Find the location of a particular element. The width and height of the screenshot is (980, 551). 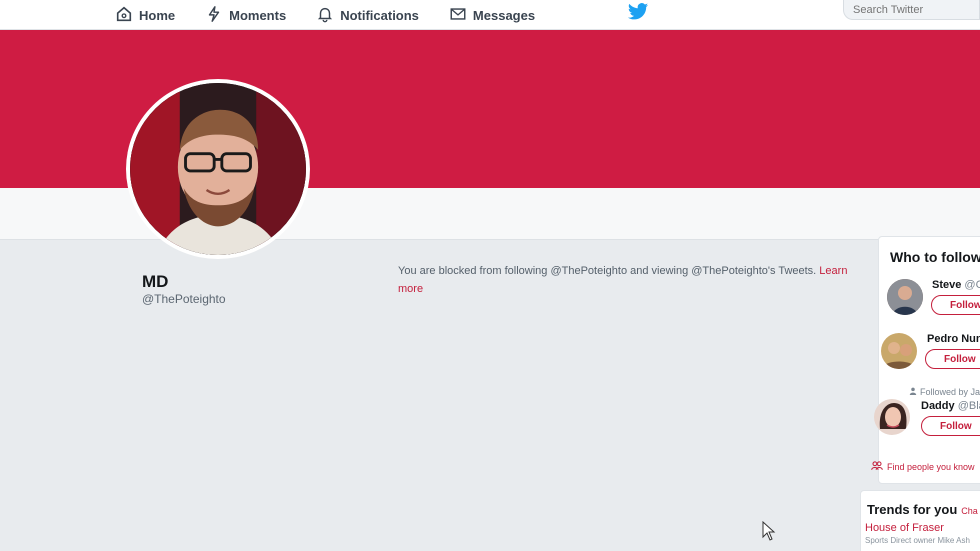

who-to-follow-title: Who to follow is located at coordinates (935, 257).